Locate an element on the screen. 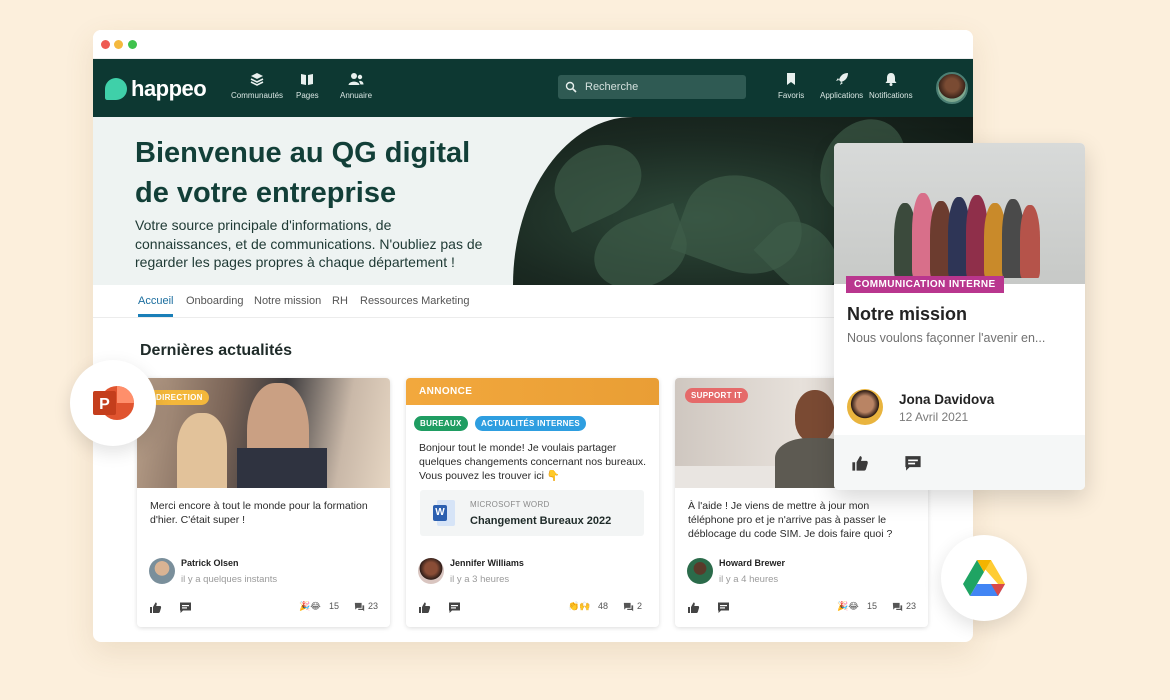 The height and width of the screenshot is (700, 1170). google-drive-app-bubble is located at coordinates (984, 578).